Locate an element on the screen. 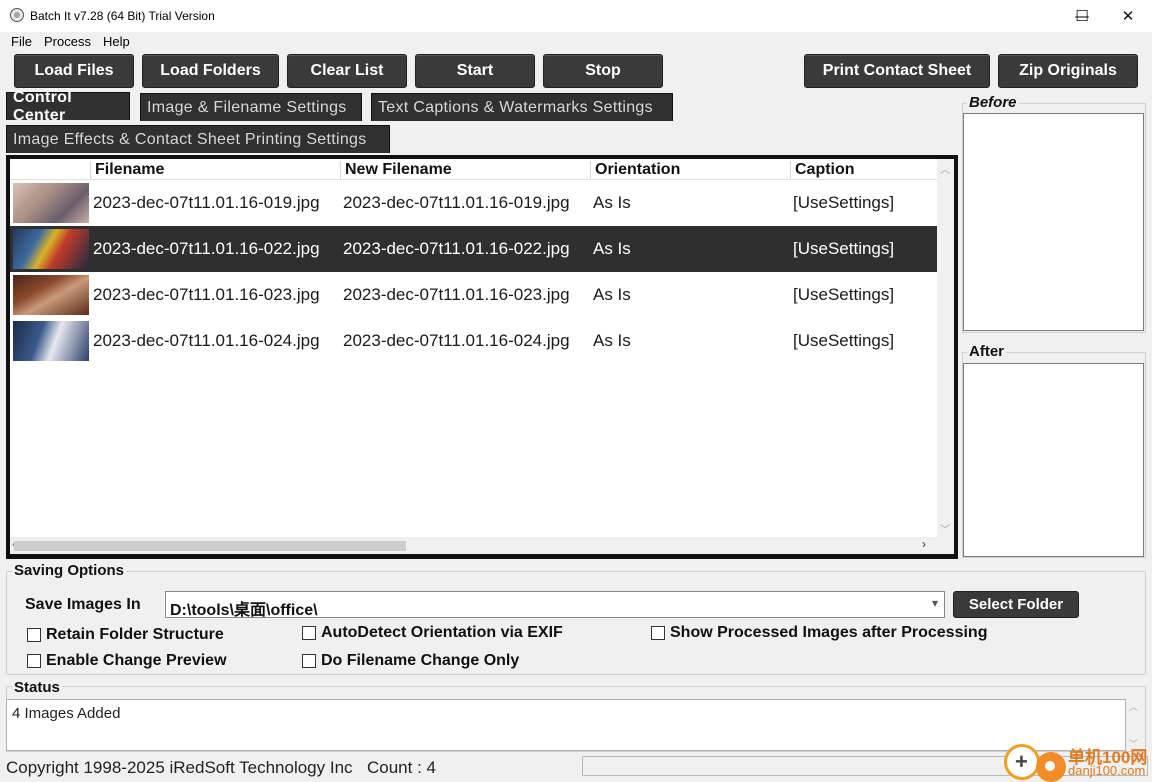  image-count: Count : 4 is located at coordinates (401, 767).